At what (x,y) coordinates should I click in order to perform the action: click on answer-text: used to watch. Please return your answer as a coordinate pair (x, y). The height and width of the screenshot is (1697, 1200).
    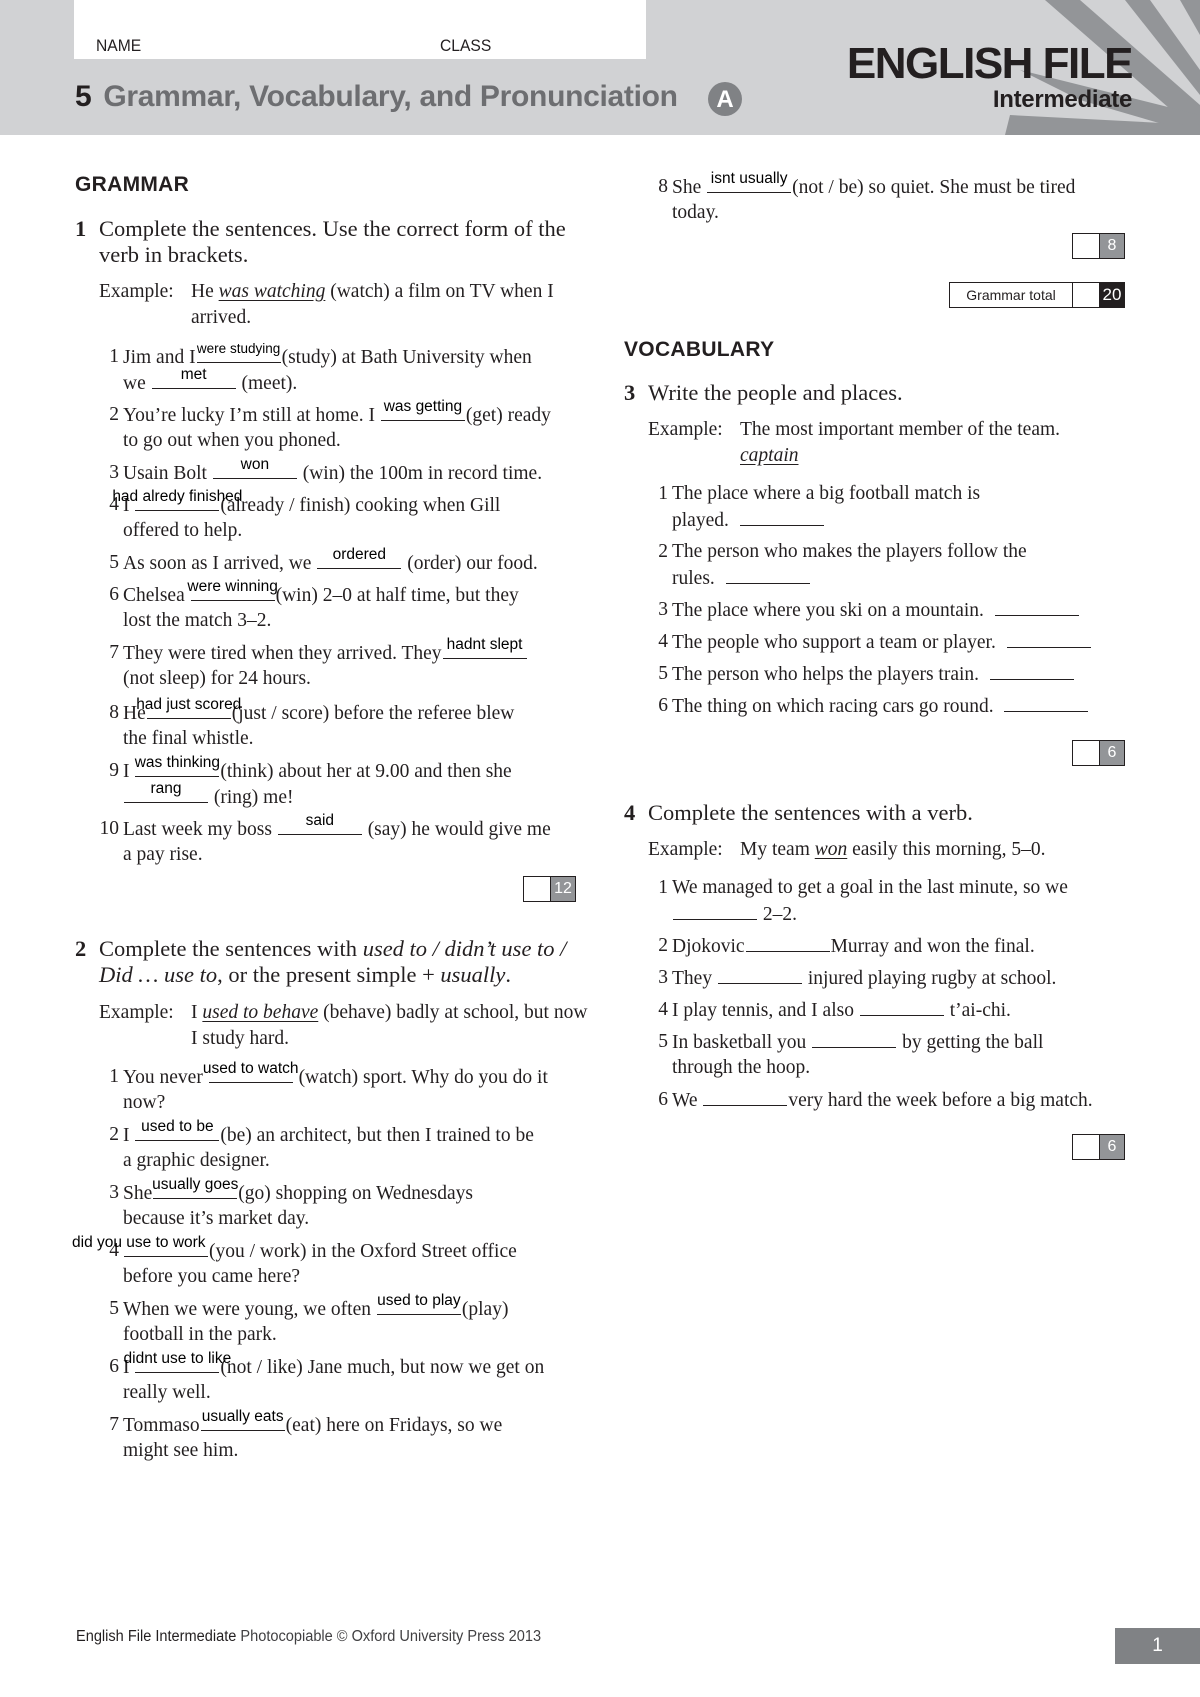
    Looking at the image, I should click on (250, 1068).